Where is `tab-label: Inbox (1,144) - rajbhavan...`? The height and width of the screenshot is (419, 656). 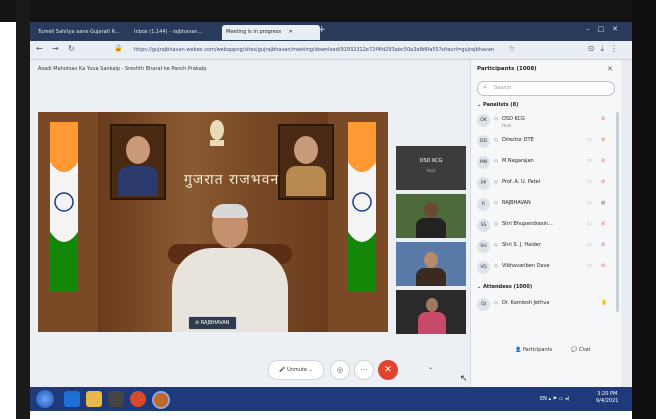 tab-label: Inbox (1,144) - rajbhavan... is located at coordinates (168, 32).